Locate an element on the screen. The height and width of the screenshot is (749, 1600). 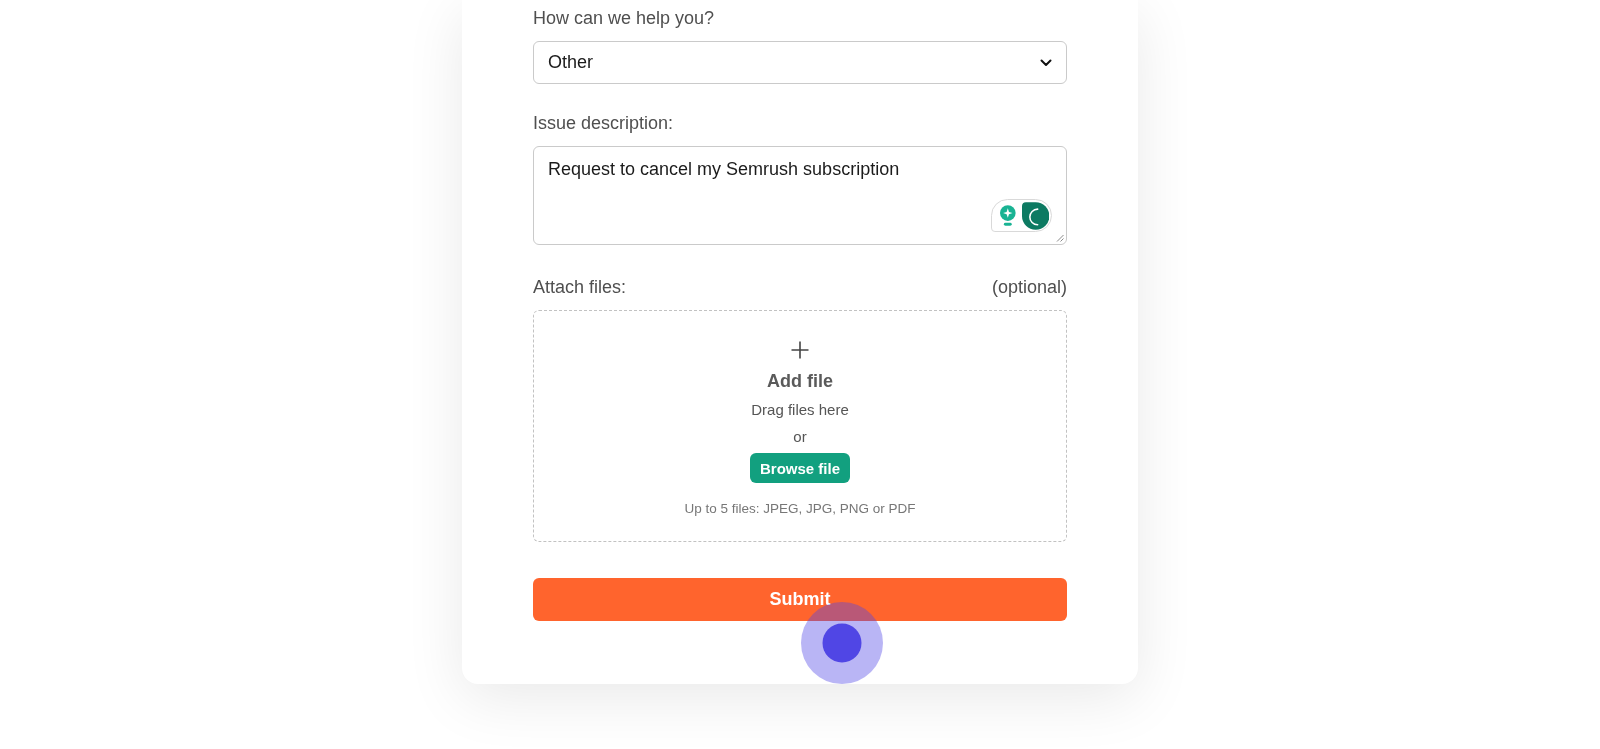
plus-icon is located at coordinates (800, 350).